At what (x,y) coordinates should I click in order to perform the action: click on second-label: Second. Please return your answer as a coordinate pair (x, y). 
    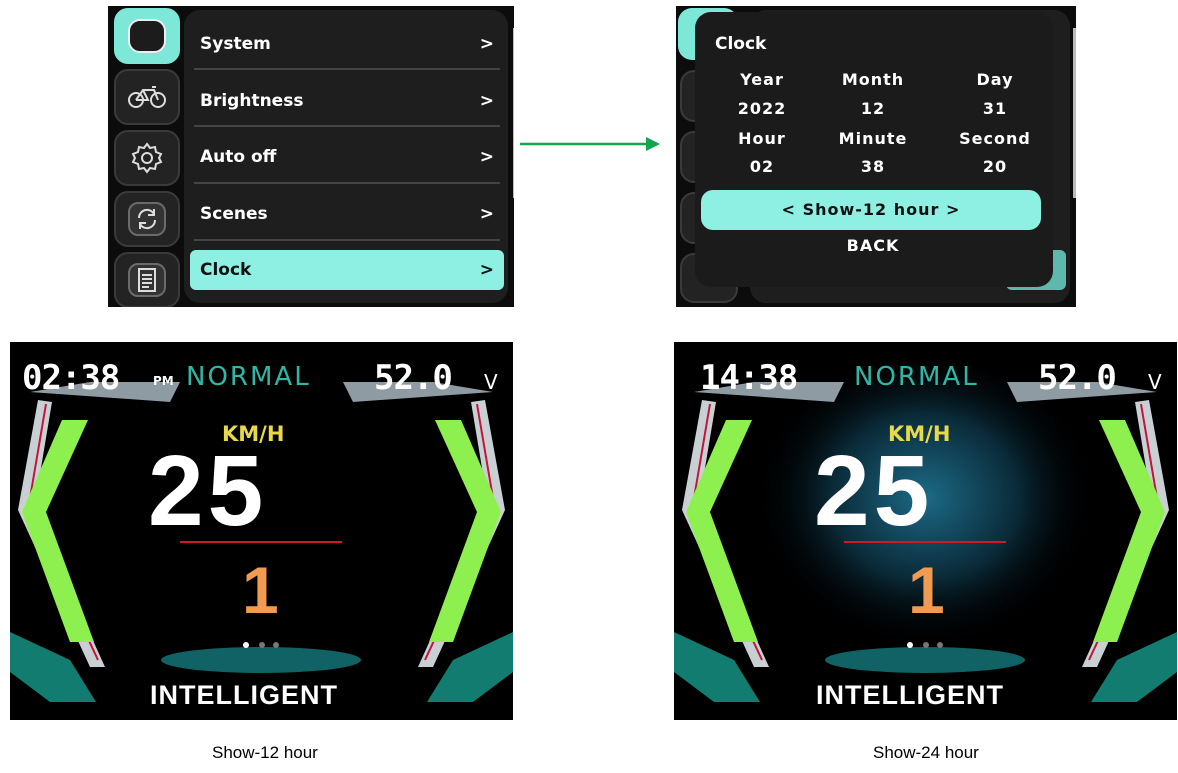
    Looking at the image, I should click on (995, 138).